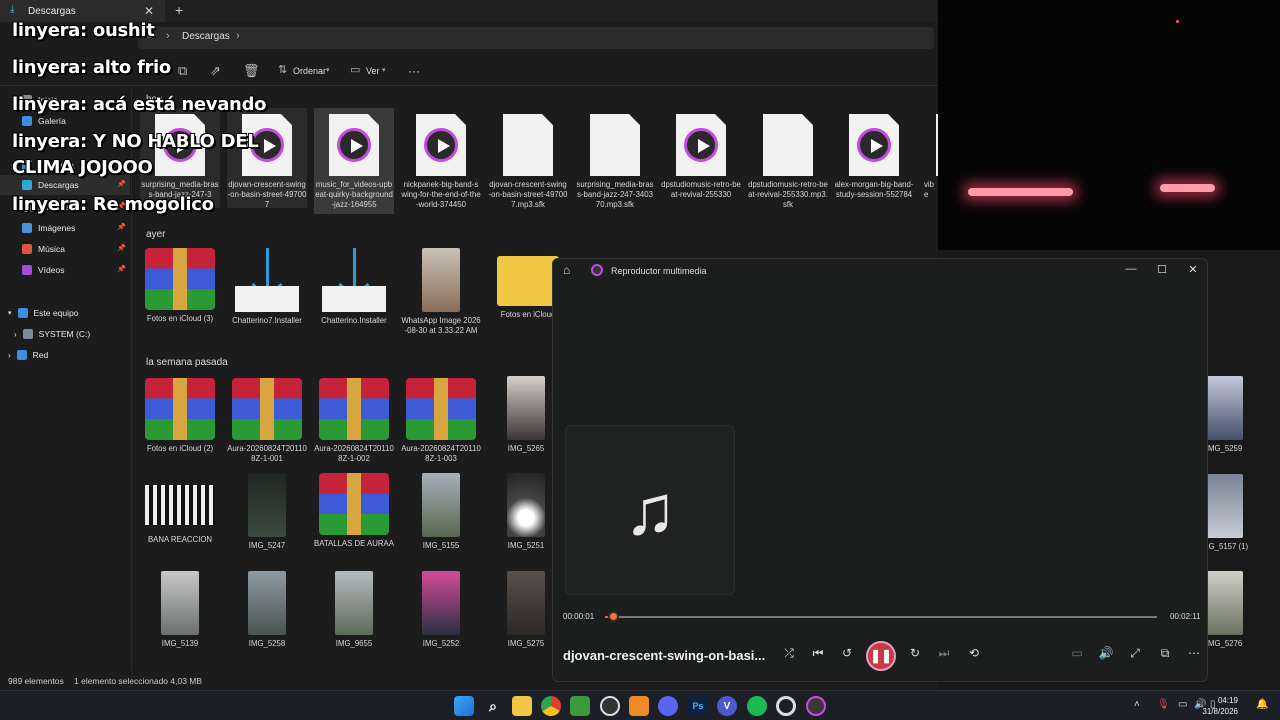 The height and width of the screenshot is (720, 1280). What do you see at coordinates (1220, 706) in the screenshot?
I see `system-clock: 04:19 31/8/2026` at bounding box center [1220, 706].